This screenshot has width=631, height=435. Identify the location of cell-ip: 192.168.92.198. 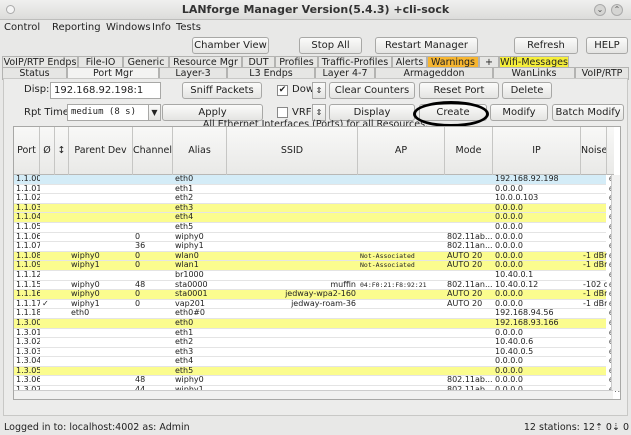
(527, 179).